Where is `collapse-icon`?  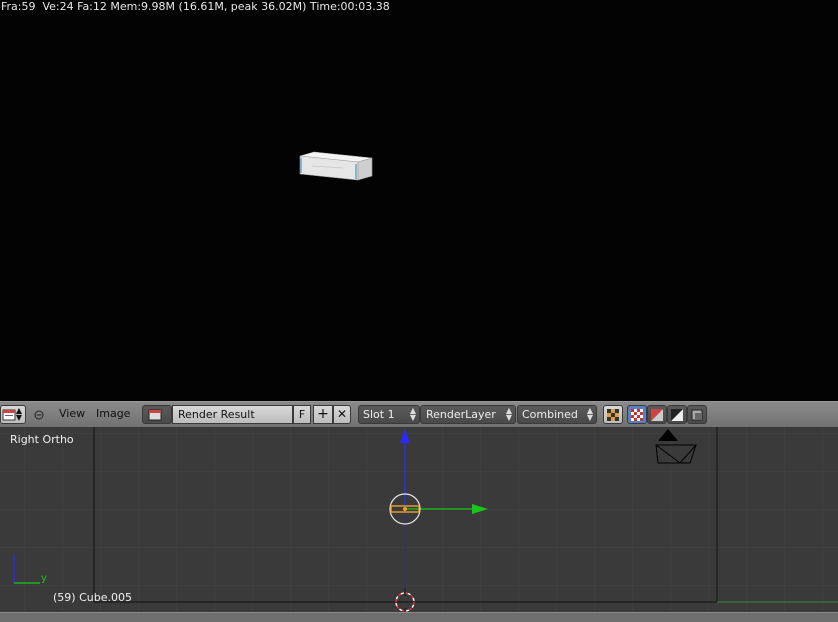 collapse-icon is located at coordinates (39, 415).